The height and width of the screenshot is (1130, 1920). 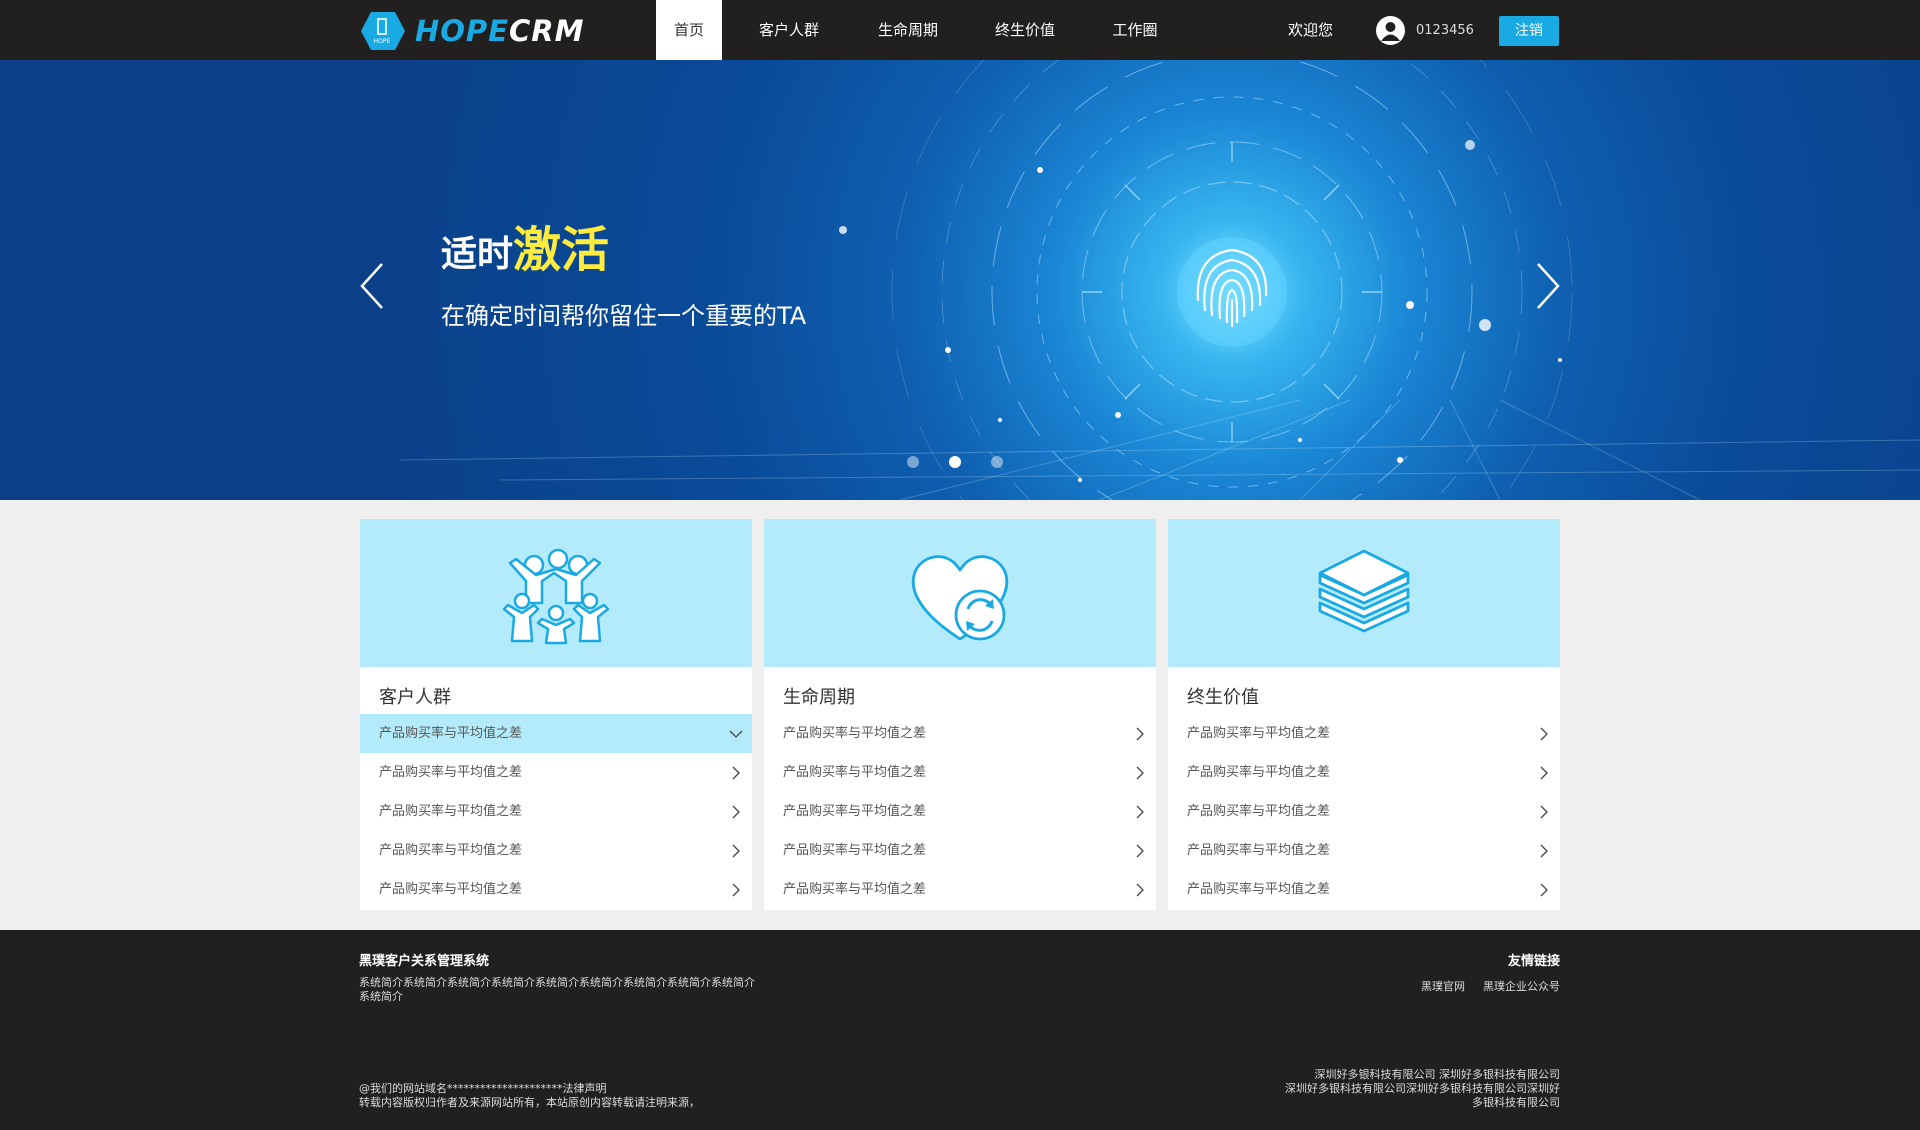 I want to click on footer-description: 系统简介系统简介系统简介系统简介系统简介系统简介系统简介系统简介系统简介系统简介, so click(x=557, y=989).